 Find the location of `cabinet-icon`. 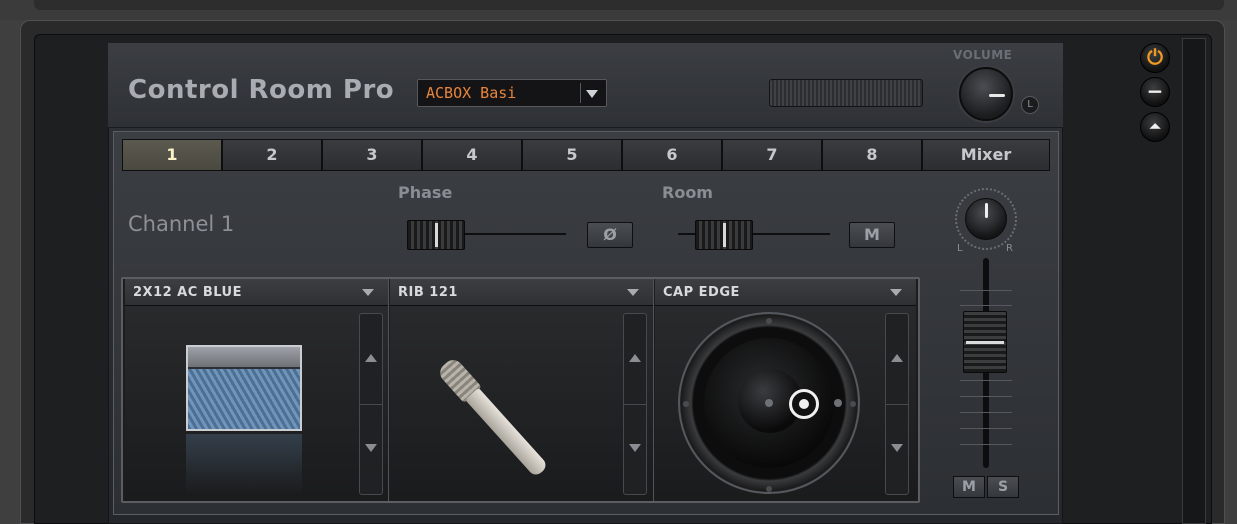

cabinet-icon is located at coordinates (244, 388).